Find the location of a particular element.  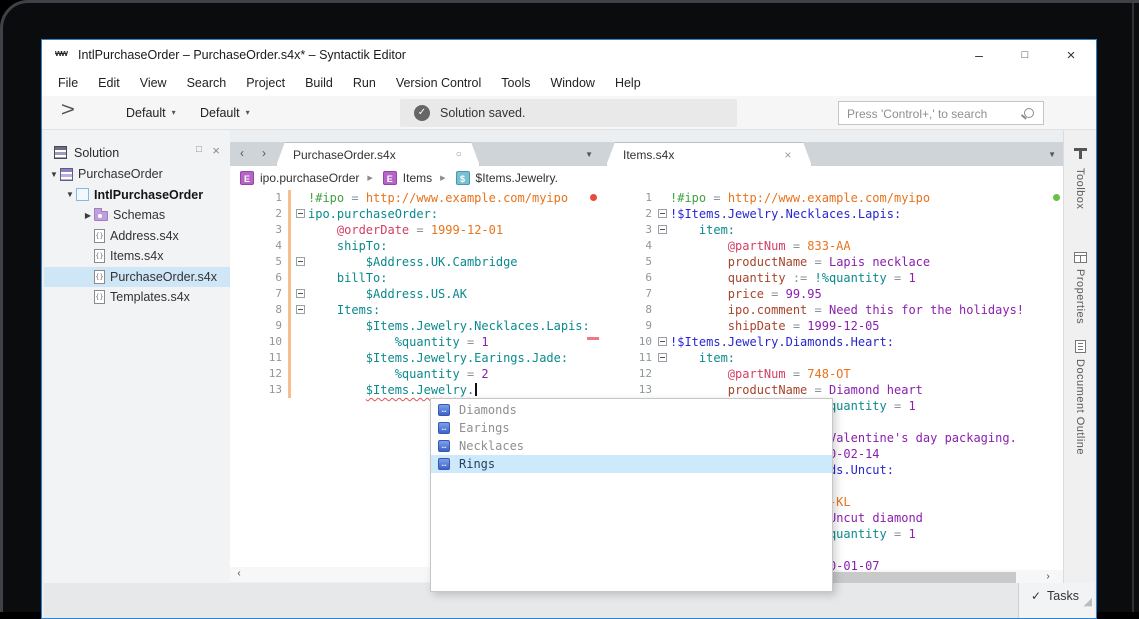

tool-tab-properties: Properties is located at coordinates (1080, 288).